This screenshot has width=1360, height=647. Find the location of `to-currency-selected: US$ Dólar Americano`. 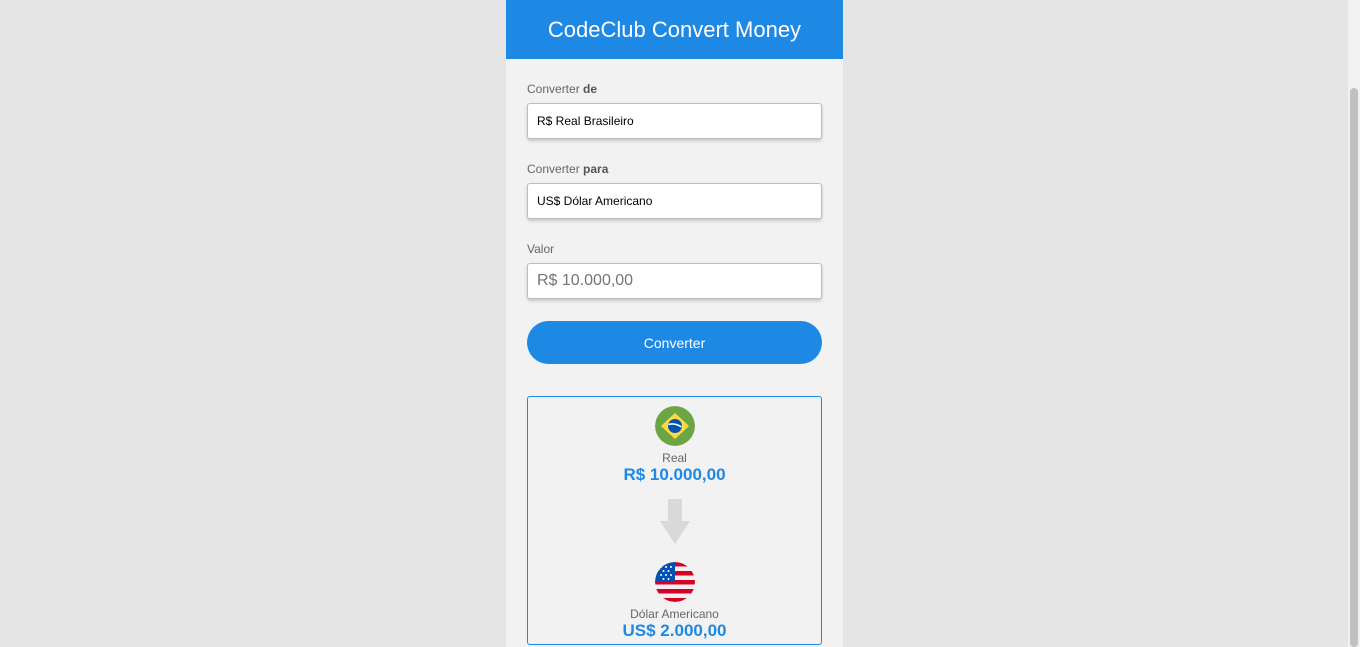

to-currency-selected: US$ Dólar Americano is located at coordinates (595, 201).